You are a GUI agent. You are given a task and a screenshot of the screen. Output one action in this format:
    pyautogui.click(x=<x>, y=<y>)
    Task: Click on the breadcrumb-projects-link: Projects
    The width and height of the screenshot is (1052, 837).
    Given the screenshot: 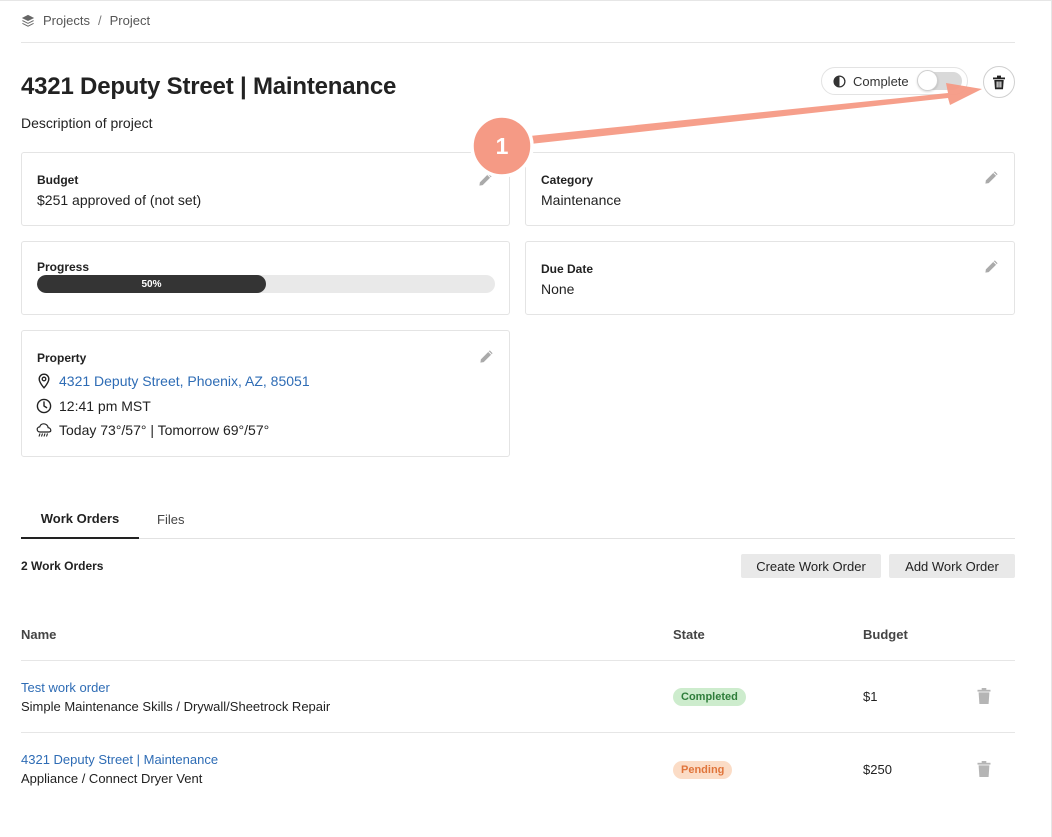 What is the action you would take?
    pyautogui.click(x=66, y=20)
    